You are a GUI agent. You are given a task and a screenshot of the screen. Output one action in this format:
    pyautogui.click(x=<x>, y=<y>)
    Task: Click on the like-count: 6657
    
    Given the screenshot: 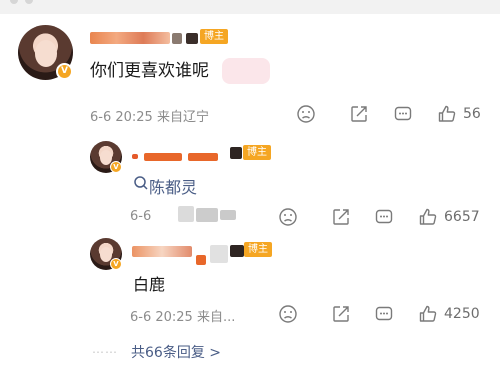 What is the action you would take?
    pyautogui.click(x=462, y=217)
    